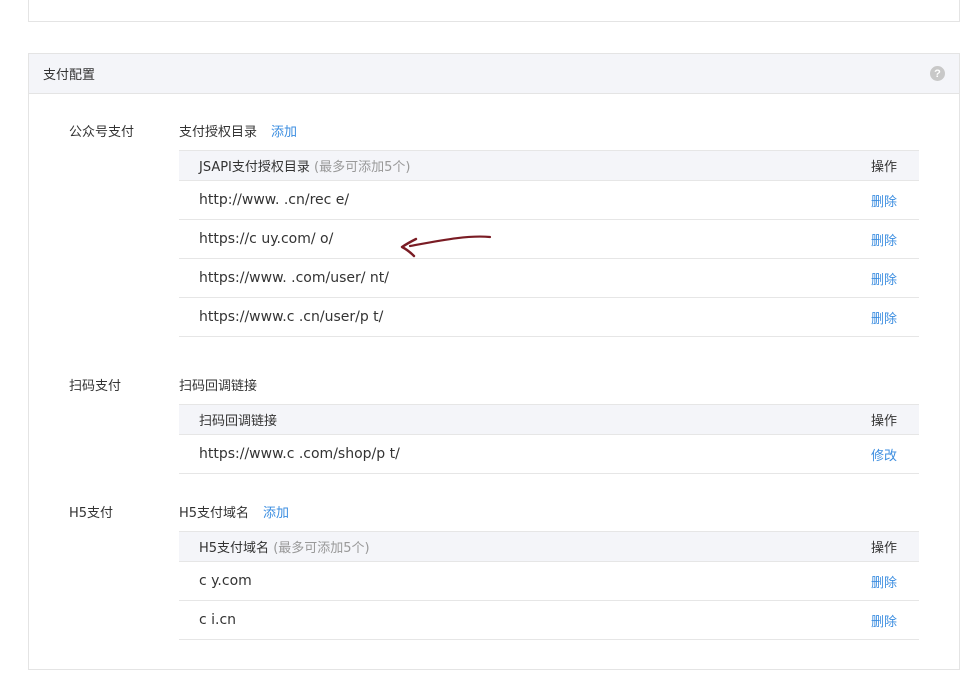  Describe the element at coordinates (494, 11) in the screenshot. I see `previous-panel-bottom` at that location.